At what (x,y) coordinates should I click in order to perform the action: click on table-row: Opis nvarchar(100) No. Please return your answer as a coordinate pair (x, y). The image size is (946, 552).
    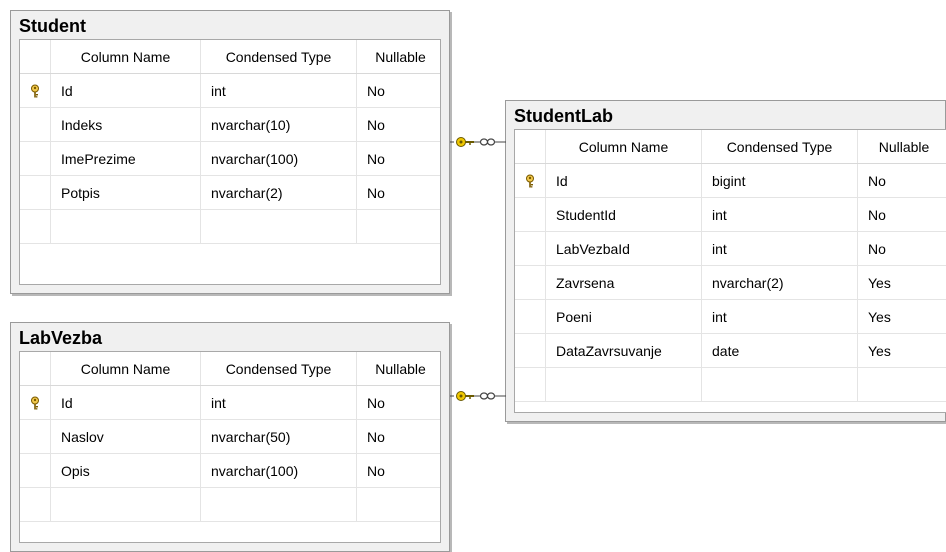
    Looking at the image, I should click on (230, 471).